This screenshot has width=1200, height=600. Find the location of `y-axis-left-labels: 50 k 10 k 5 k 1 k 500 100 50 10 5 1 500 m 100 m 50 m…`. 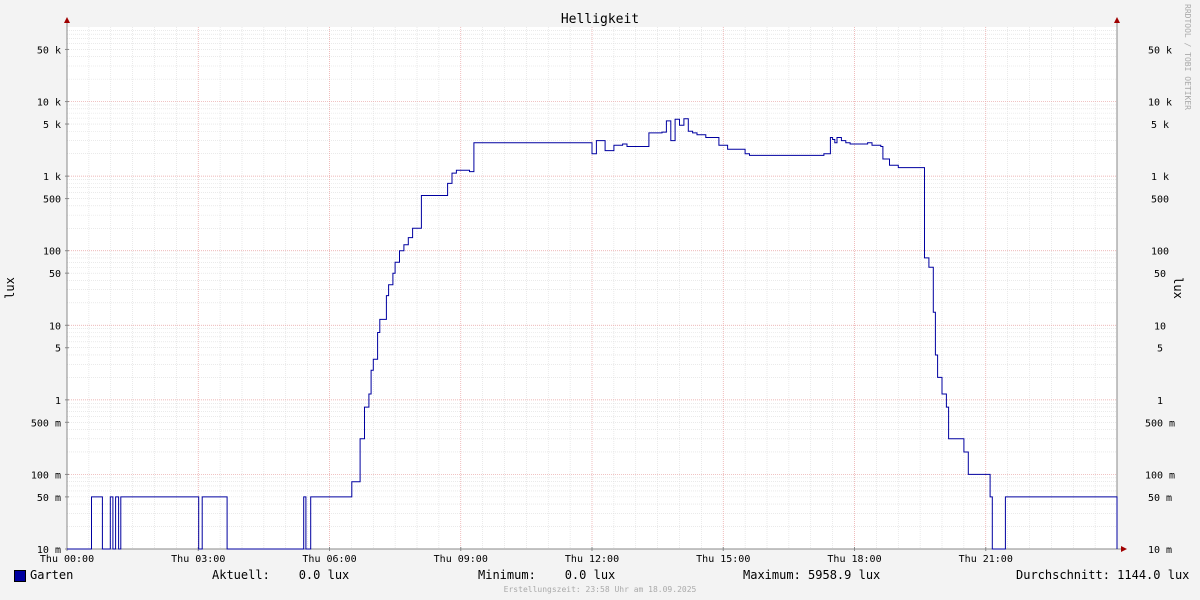

y-axis-left-labels: 50 k 10 k 5 k 1 k 500 100 50 10 5 1 500 m 100 m 50 m… is located at coordinates (46, 300).